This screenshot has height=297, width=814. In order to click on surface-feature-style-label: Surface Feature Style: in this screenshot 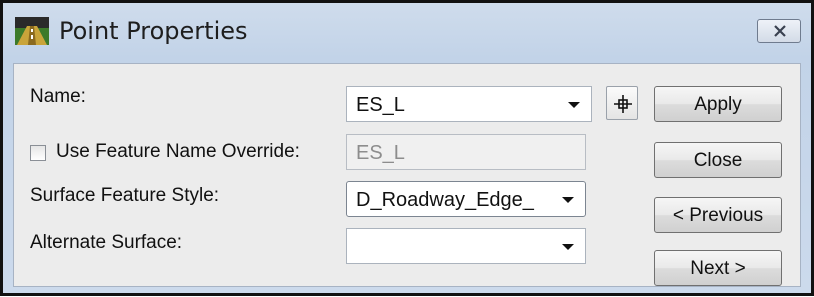, I will do `click(125, 195)`.